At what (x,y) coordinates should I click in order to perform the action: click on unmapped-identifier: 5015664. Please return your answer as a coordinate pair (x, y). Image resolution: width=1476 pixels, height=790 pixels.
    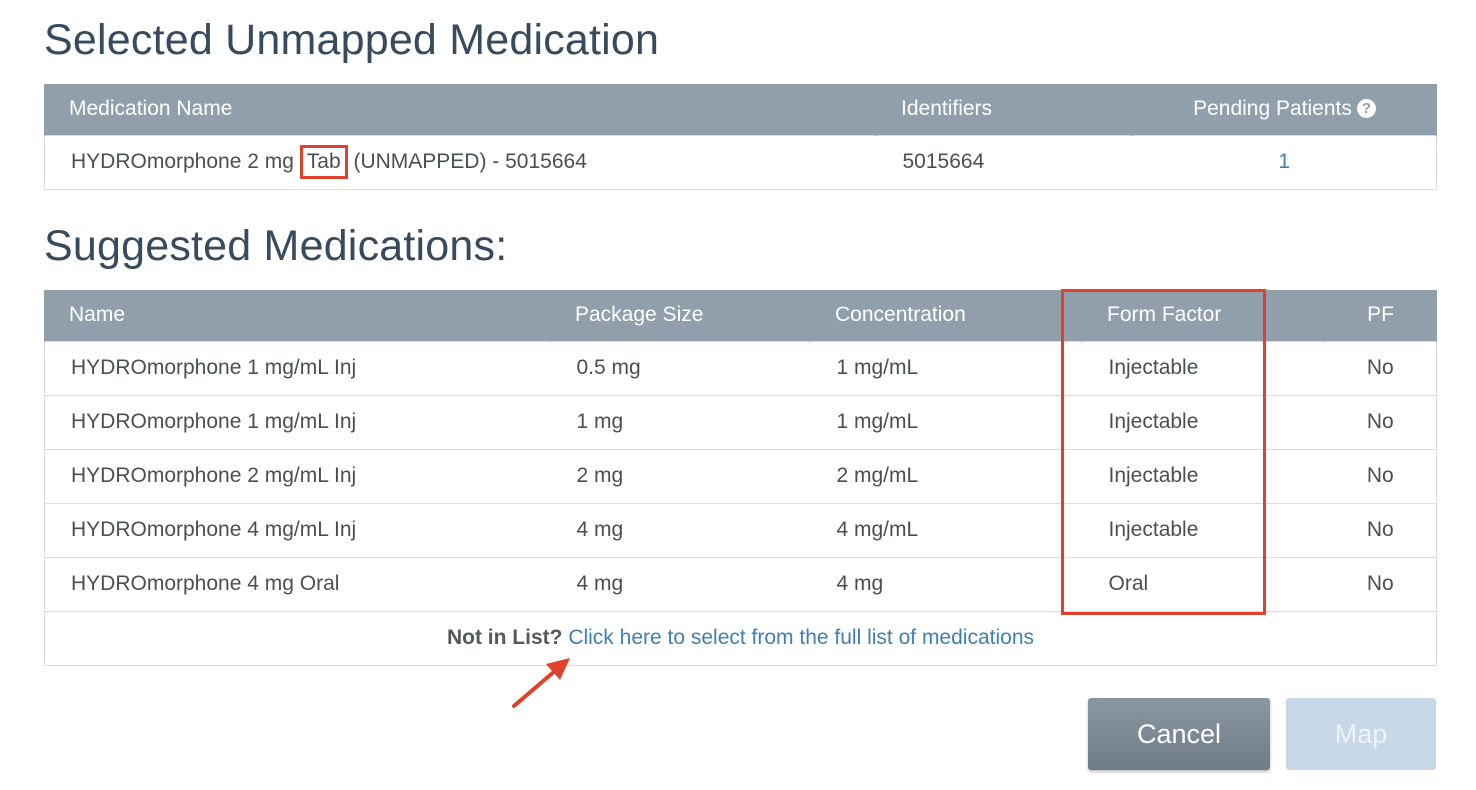
    Looking at the image, I should click on (1004, 162).